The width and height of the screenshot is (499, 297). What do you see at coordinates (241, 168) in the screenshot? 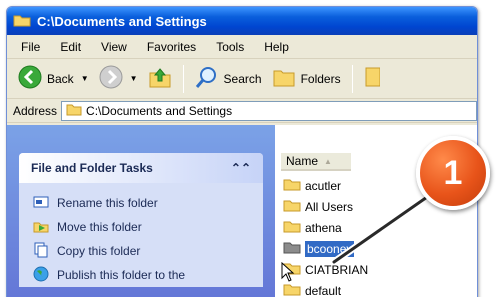
I see `collapse-chevron-icon: ⌃⌃` at bounding box center [241, 168].